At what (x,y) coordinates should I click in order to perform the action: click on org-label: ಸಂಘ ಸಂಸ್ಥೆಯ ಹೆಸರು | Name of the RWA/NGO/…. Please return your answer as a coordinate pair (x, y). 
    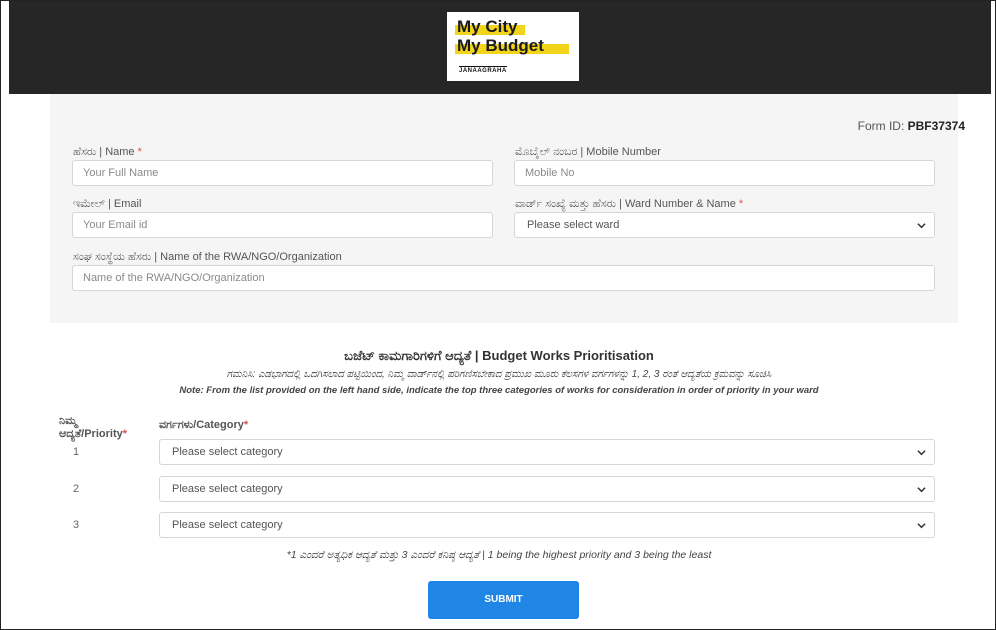
    Looking at the image, I should click on (207, 257).